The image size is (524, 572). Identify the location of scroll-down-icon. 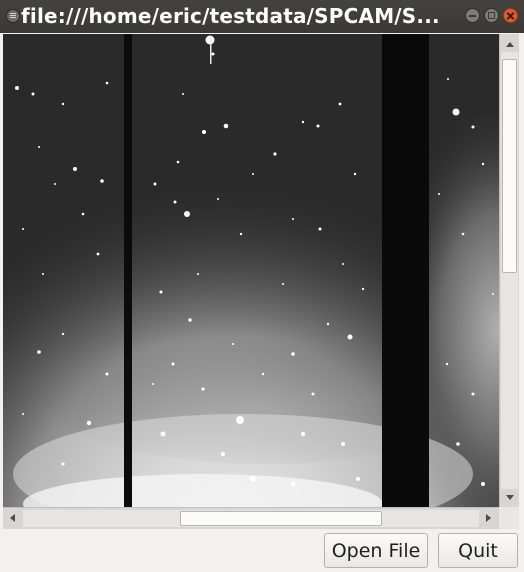
(510, 497).